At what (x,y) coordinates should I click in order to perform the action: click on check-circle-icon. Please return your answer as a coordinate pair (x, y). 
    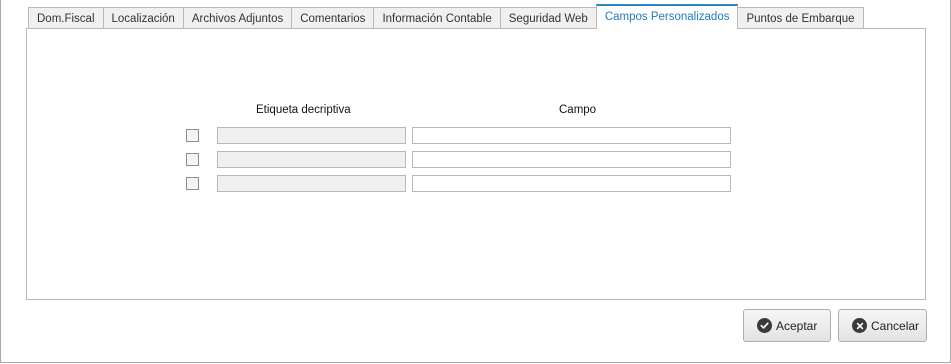
    Looking at the image, I should click on (764, 325).